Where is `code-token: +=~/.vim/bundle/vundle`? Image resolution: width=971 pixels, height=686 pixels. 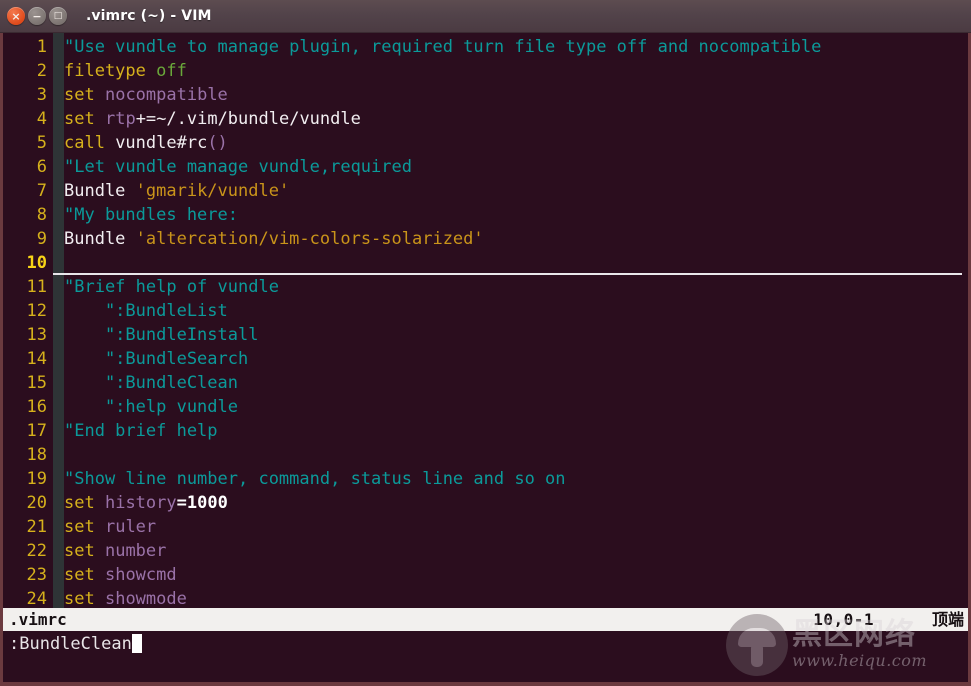 code-token: +=~/.vim/bundle/vundle is located at coordinates (248, 119).